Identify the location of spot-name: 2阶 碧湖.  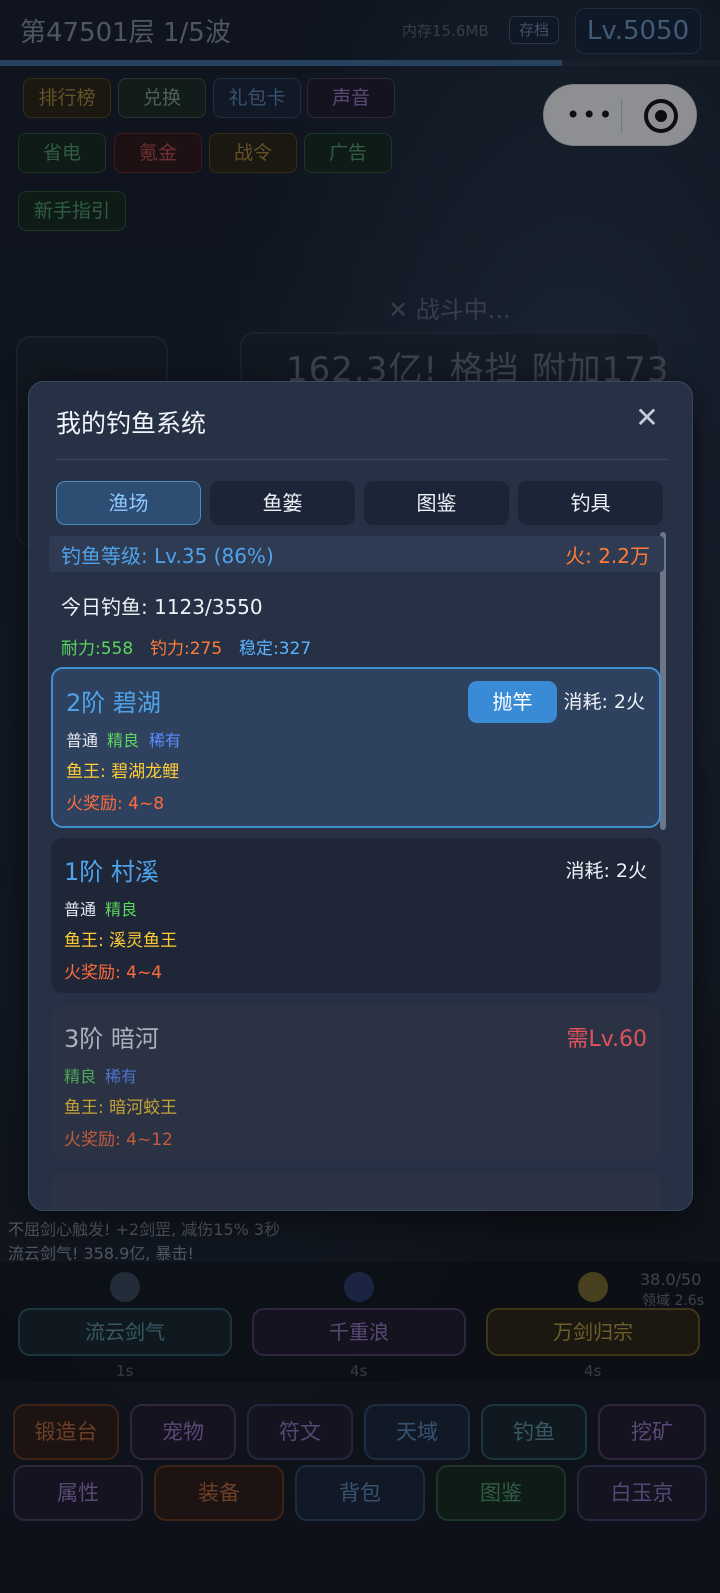
(113, 703).